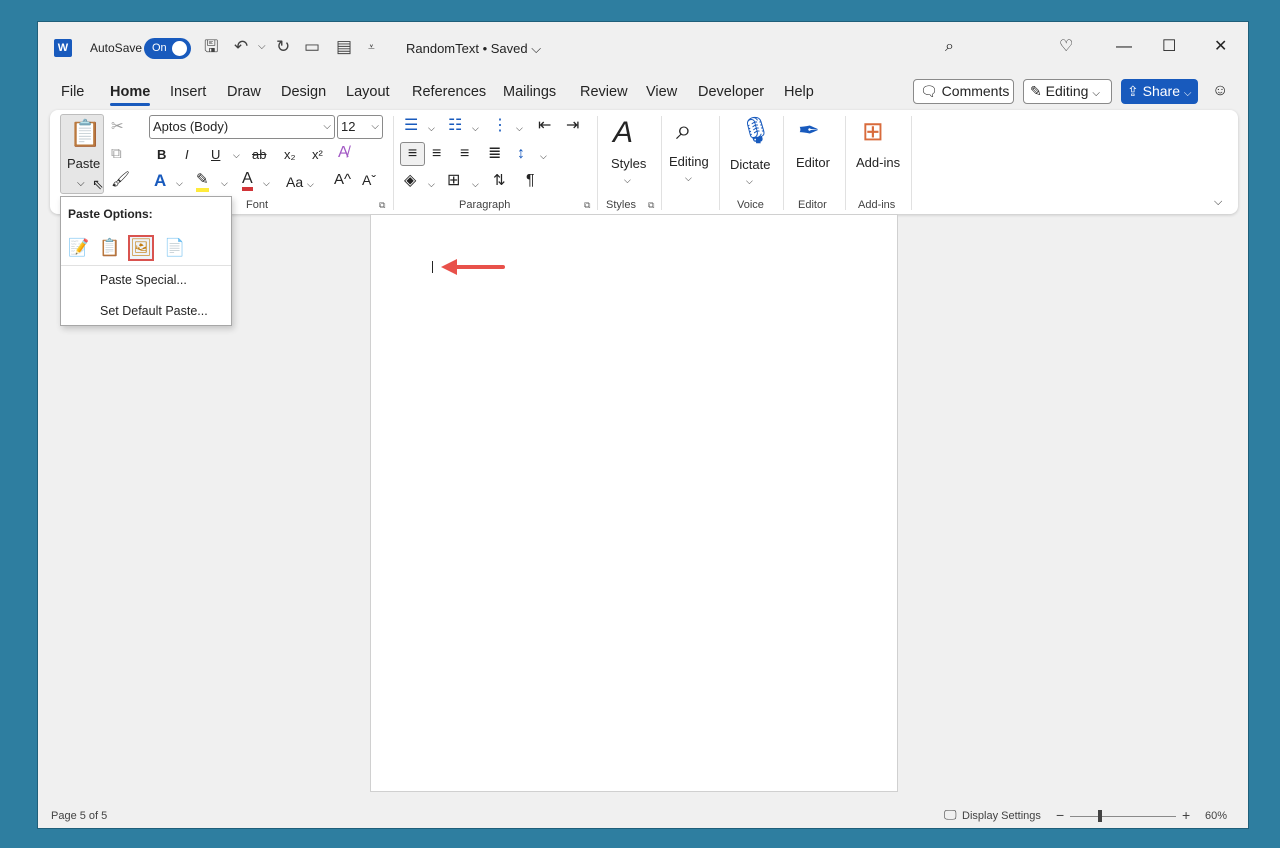  Describe the element at coordinates (949, 47) in the screenshot. I see `search-icon: ⌕` at that location.